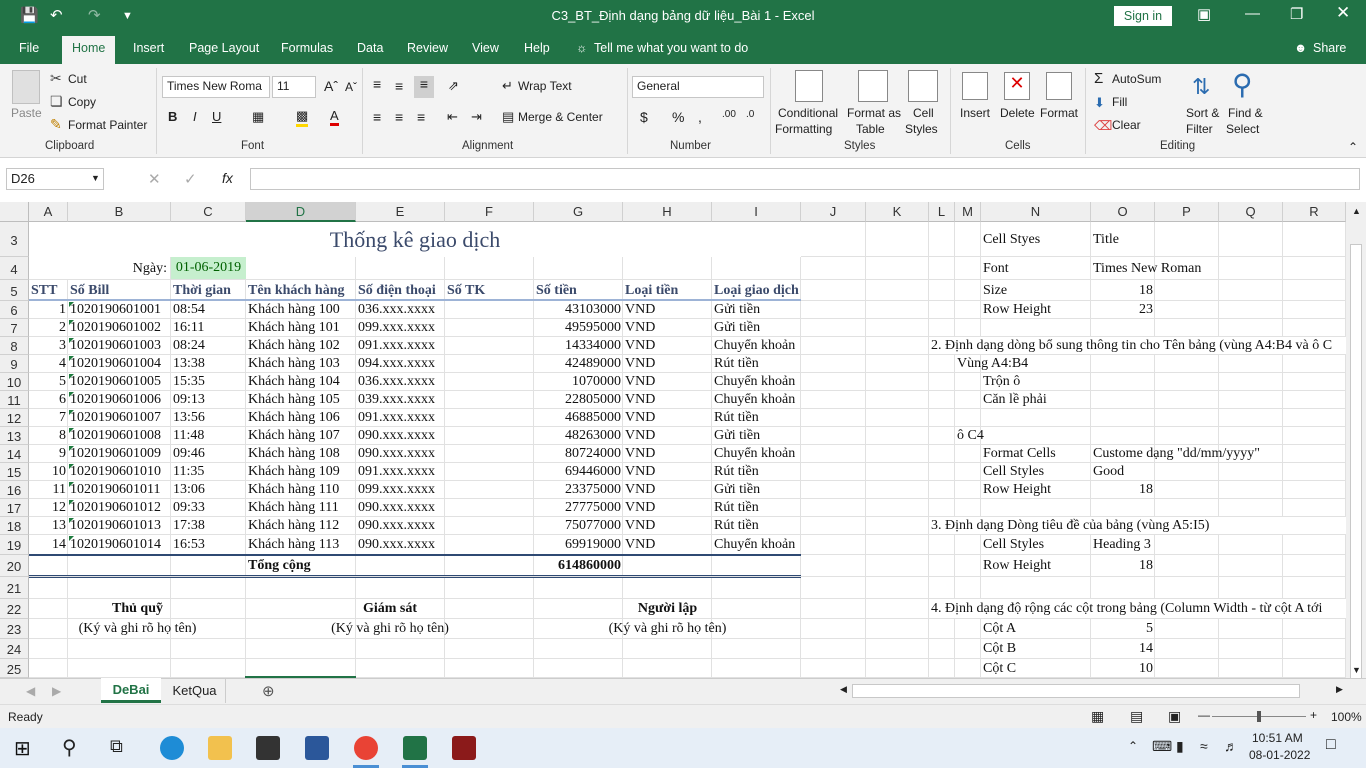  What do you see at coordinates (489, 212) in the screenshot?
I see `column-header-f: F` at bounding box center [489, 212].